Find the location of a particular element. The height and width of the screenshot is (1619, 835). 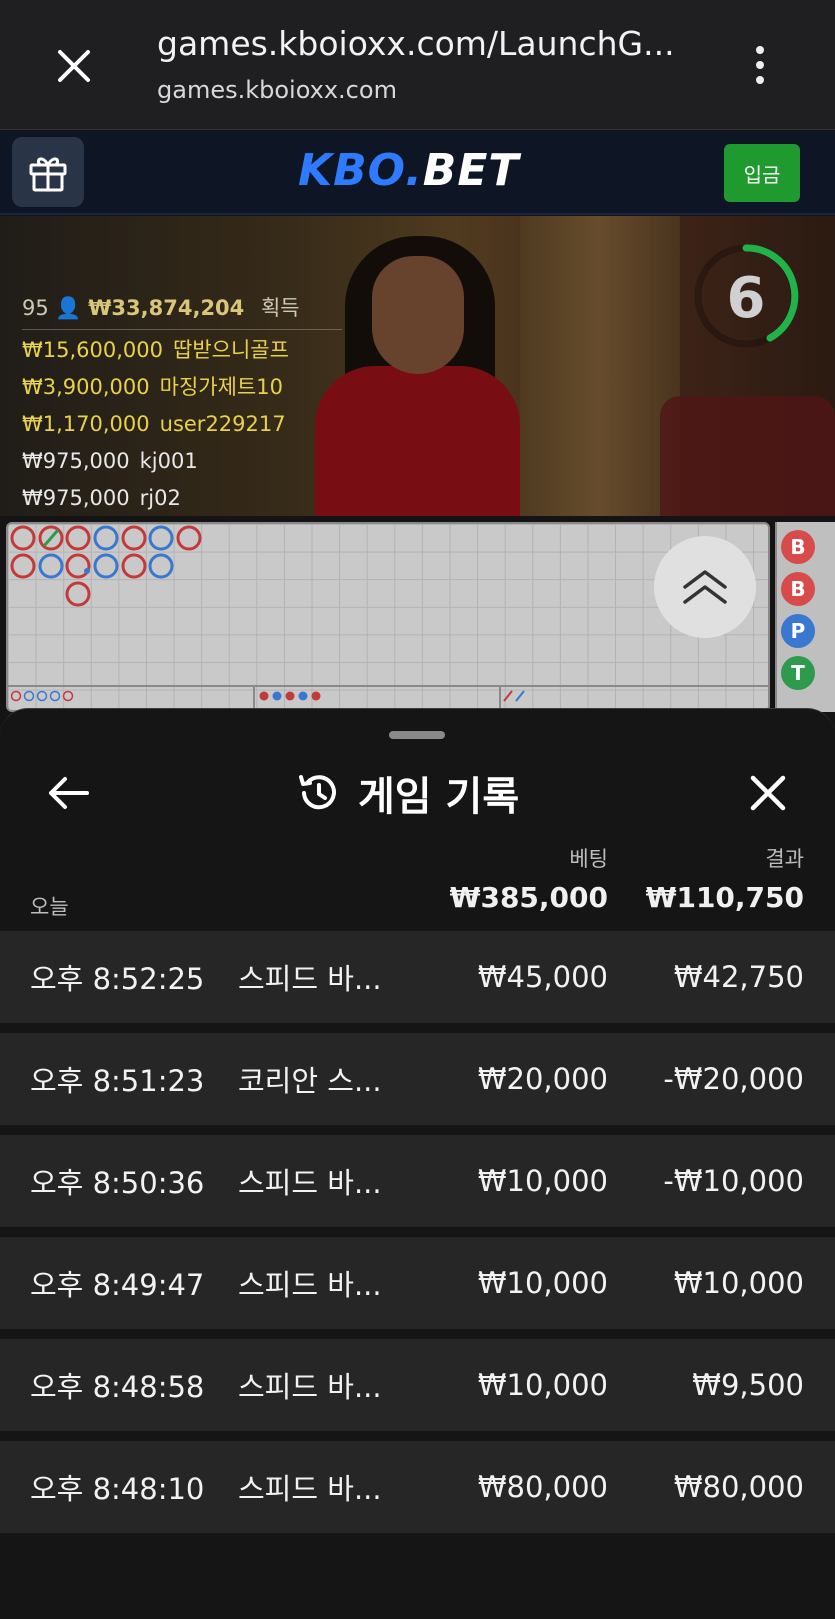

row-result: ₩42,750 is located at coordinates (738, 977).